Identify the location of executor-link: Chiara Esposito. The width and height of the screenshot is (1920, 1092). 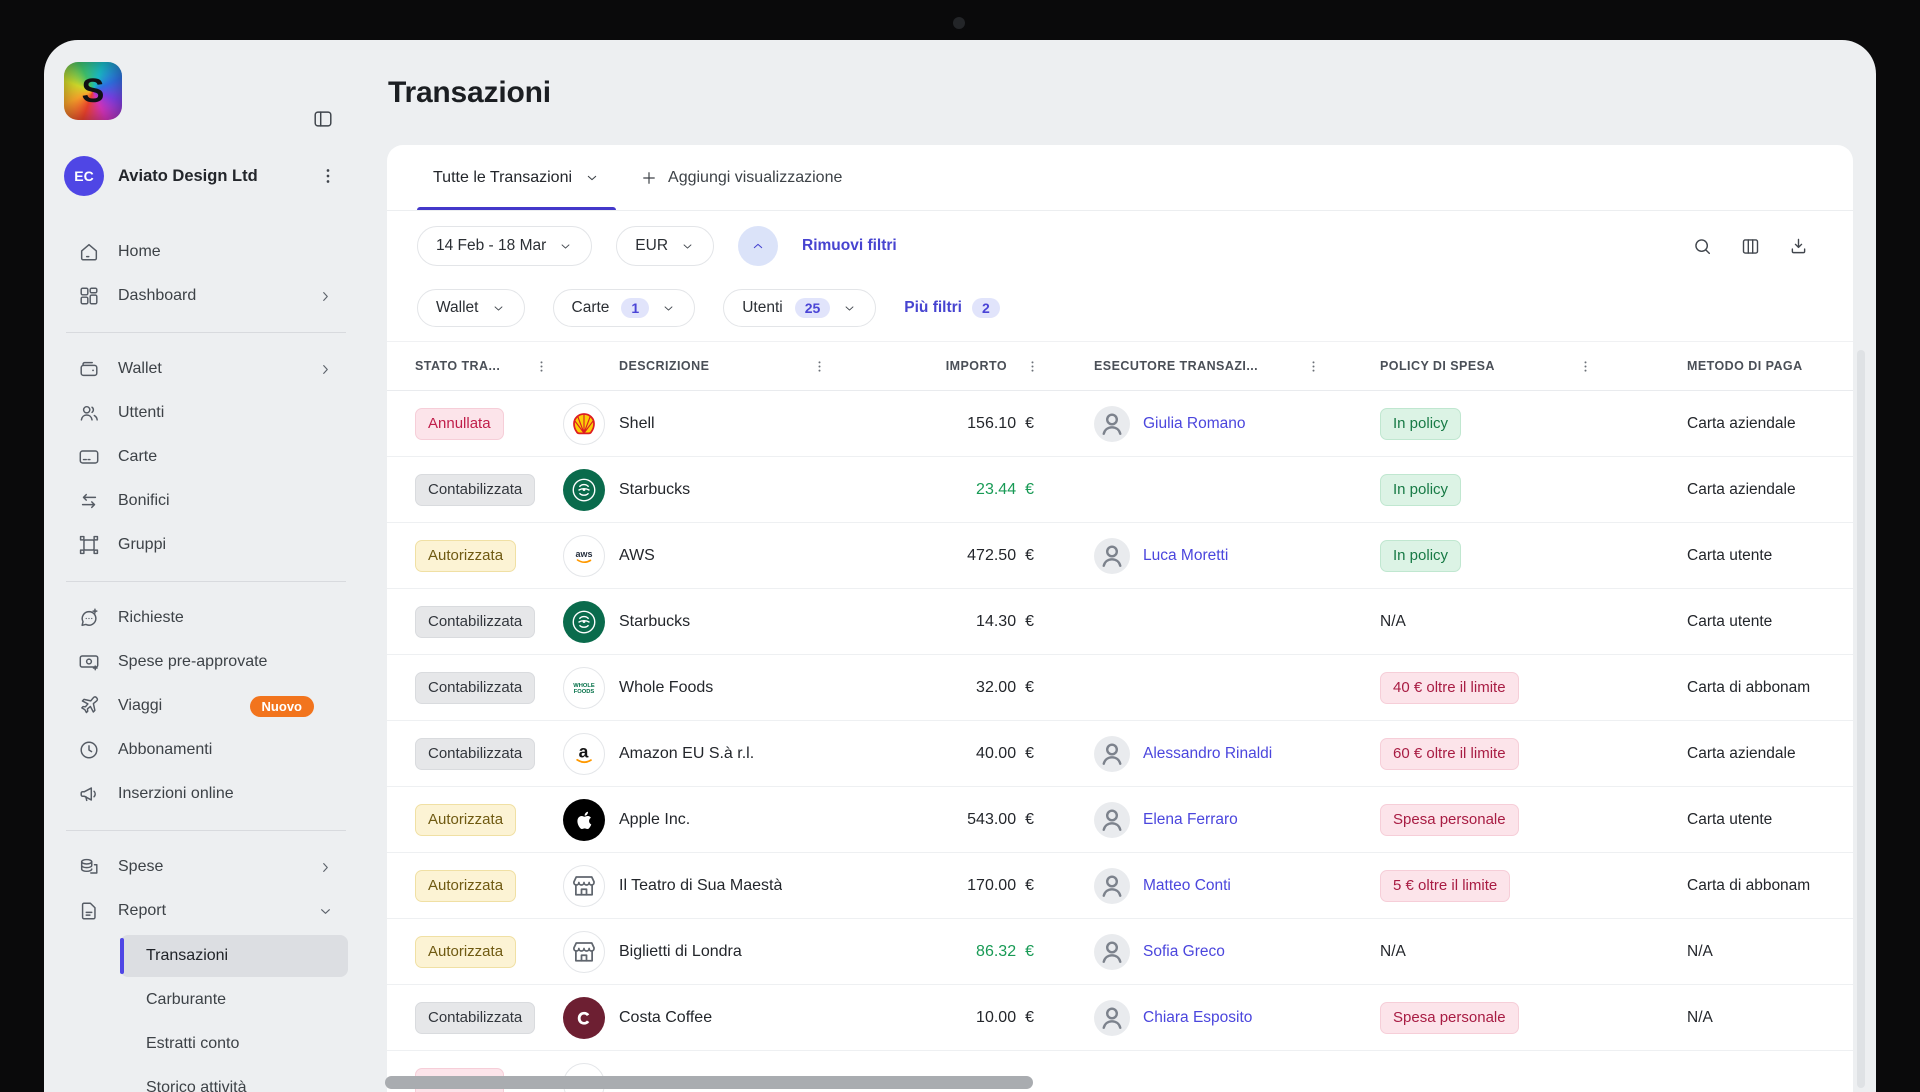
(1197, 1018).